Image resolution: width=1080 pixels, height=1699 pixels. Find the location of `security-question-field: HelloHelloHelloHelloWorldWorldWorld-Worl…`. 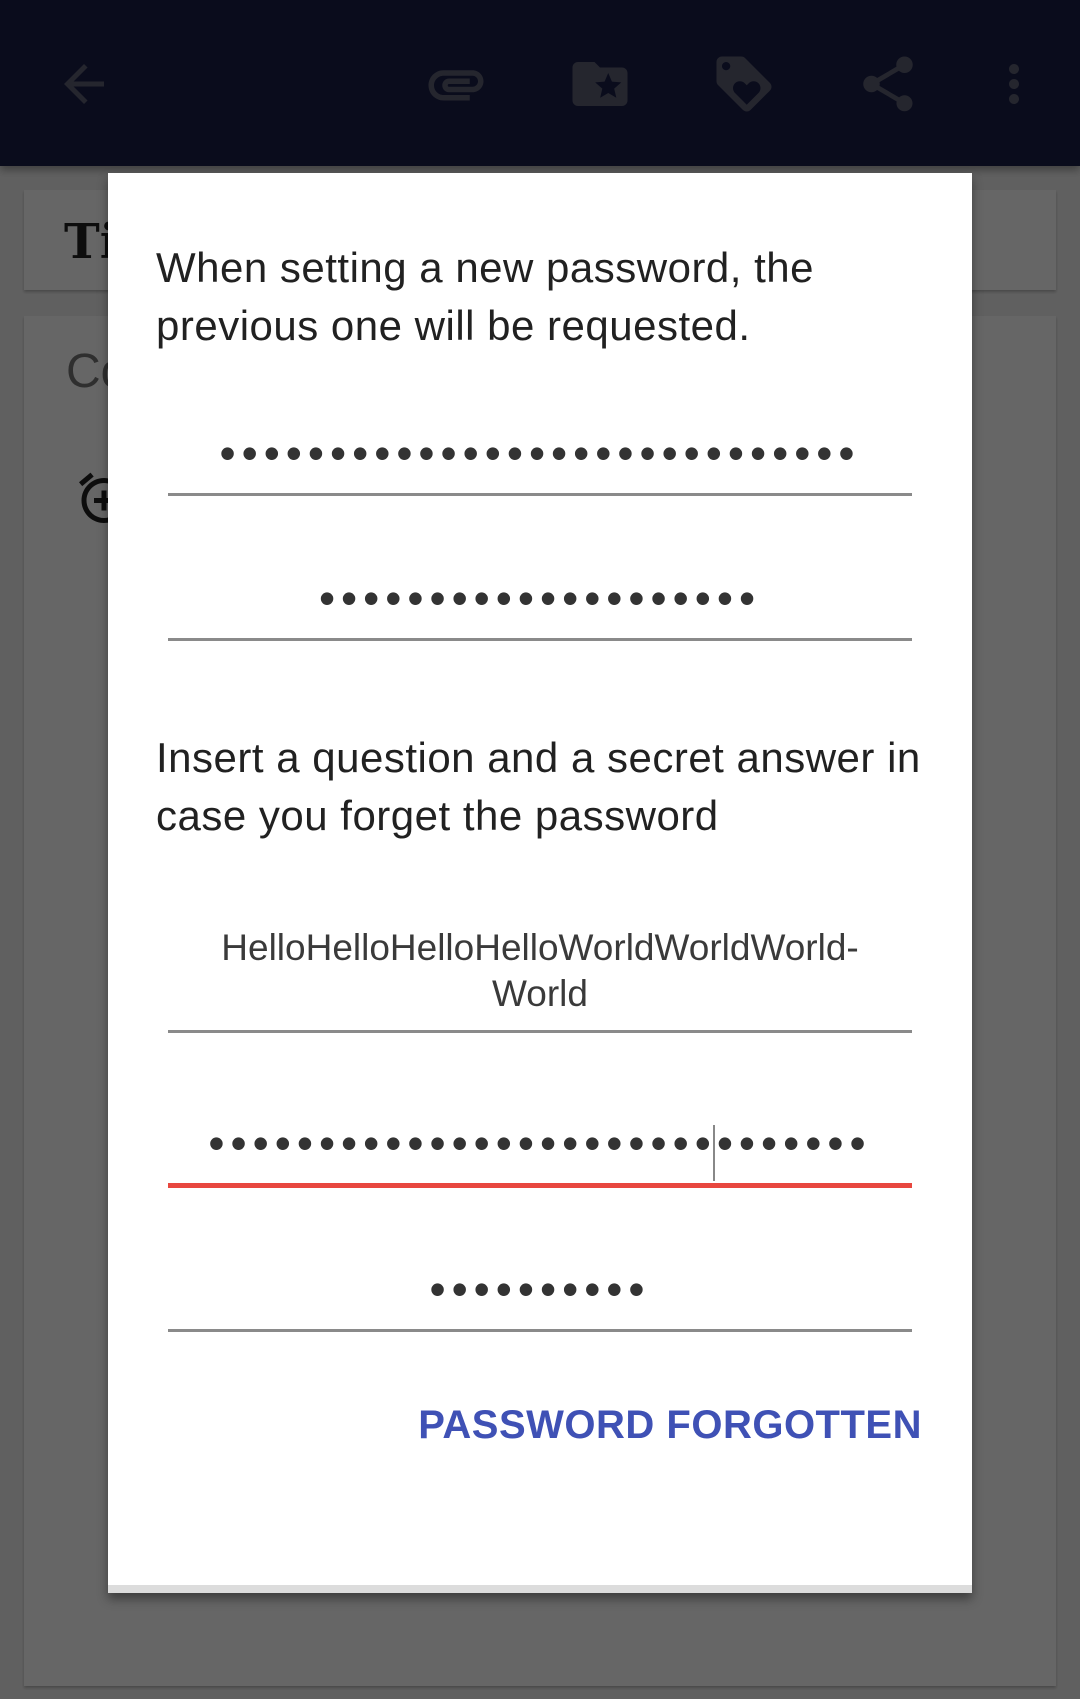

security-question-field: HelloHelloHelloHelloWorldWorldWorld-Worl… is located at coordinates (540, 979).